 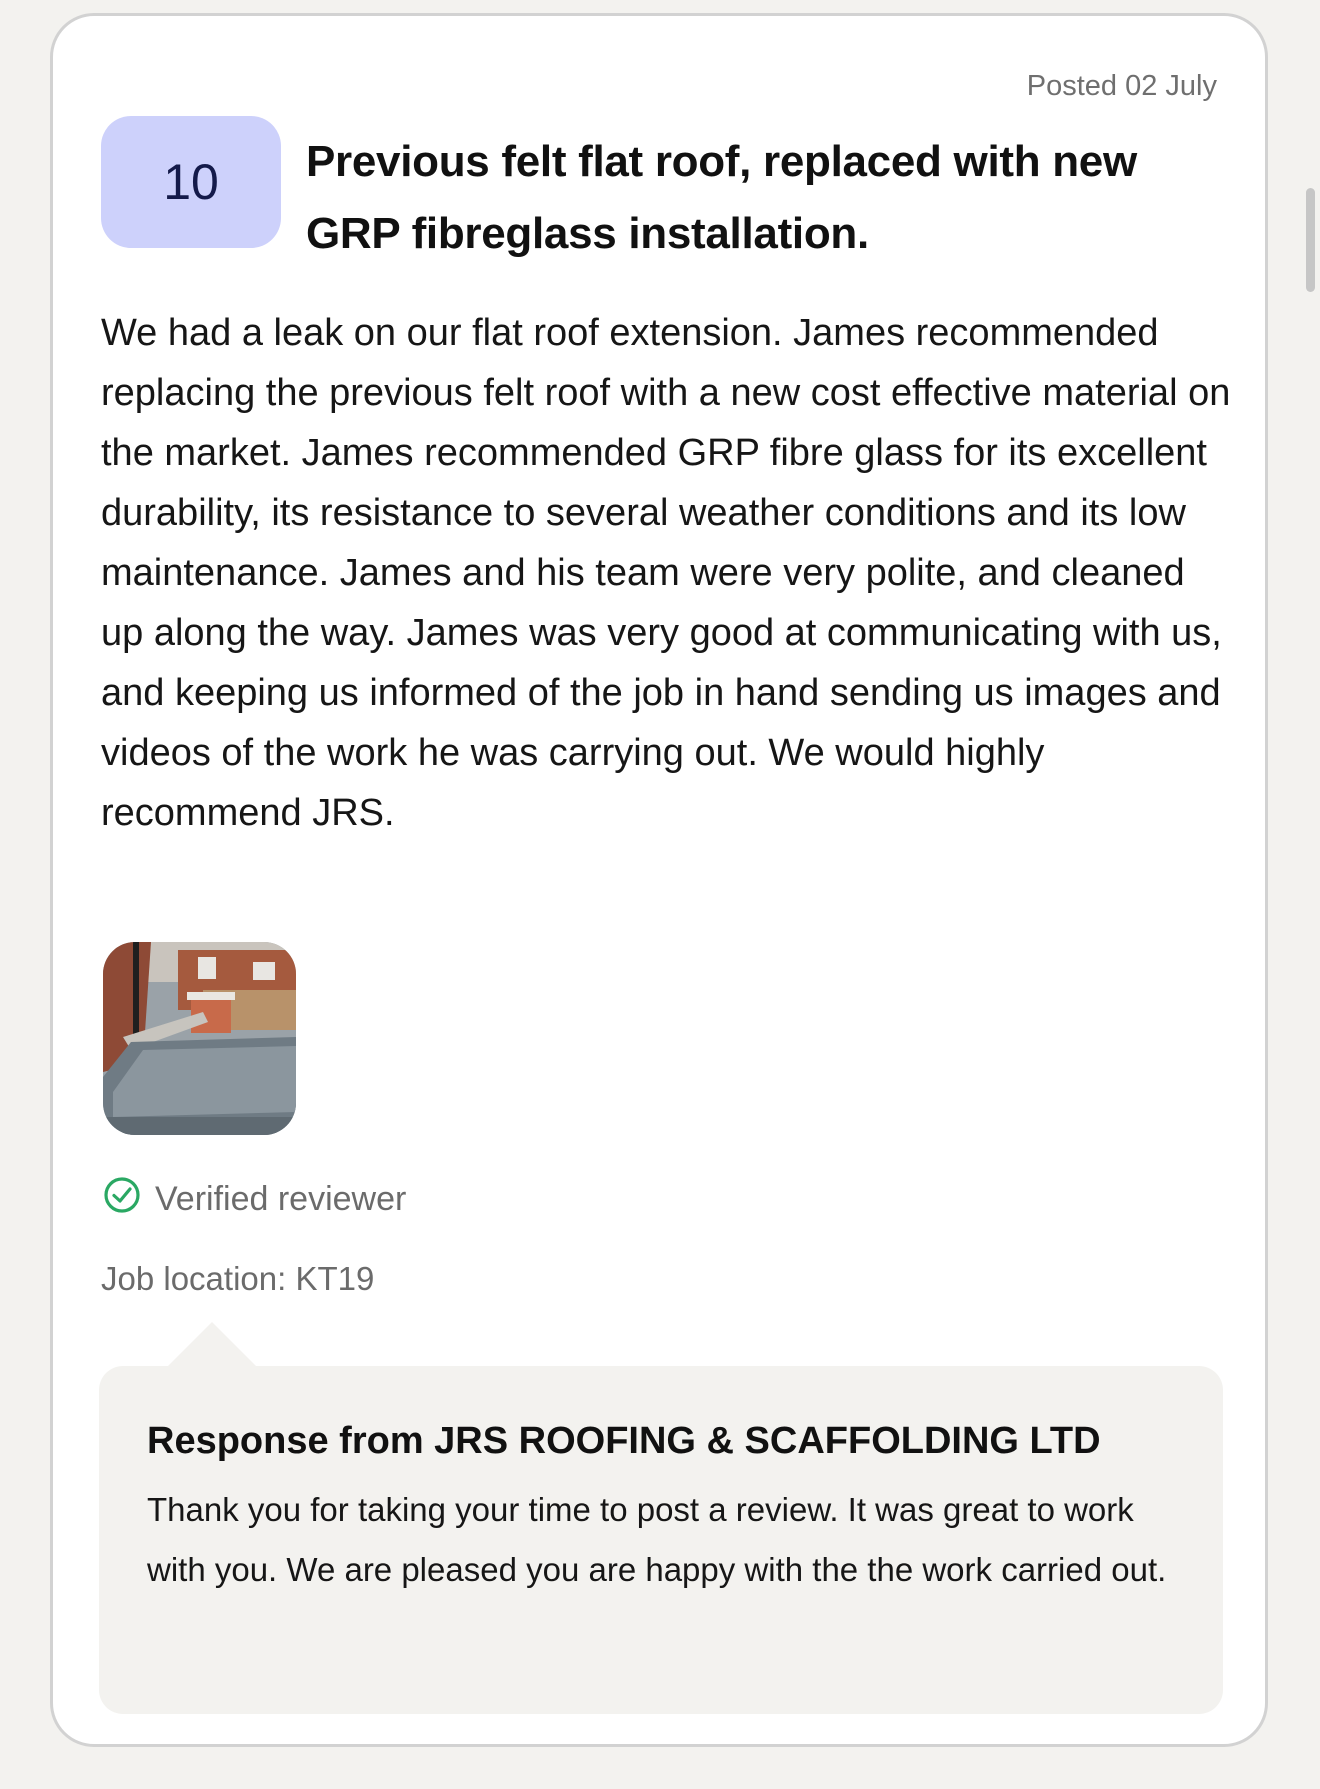 I want to click on review-score-badge: 10, so click(x=191, y=182).